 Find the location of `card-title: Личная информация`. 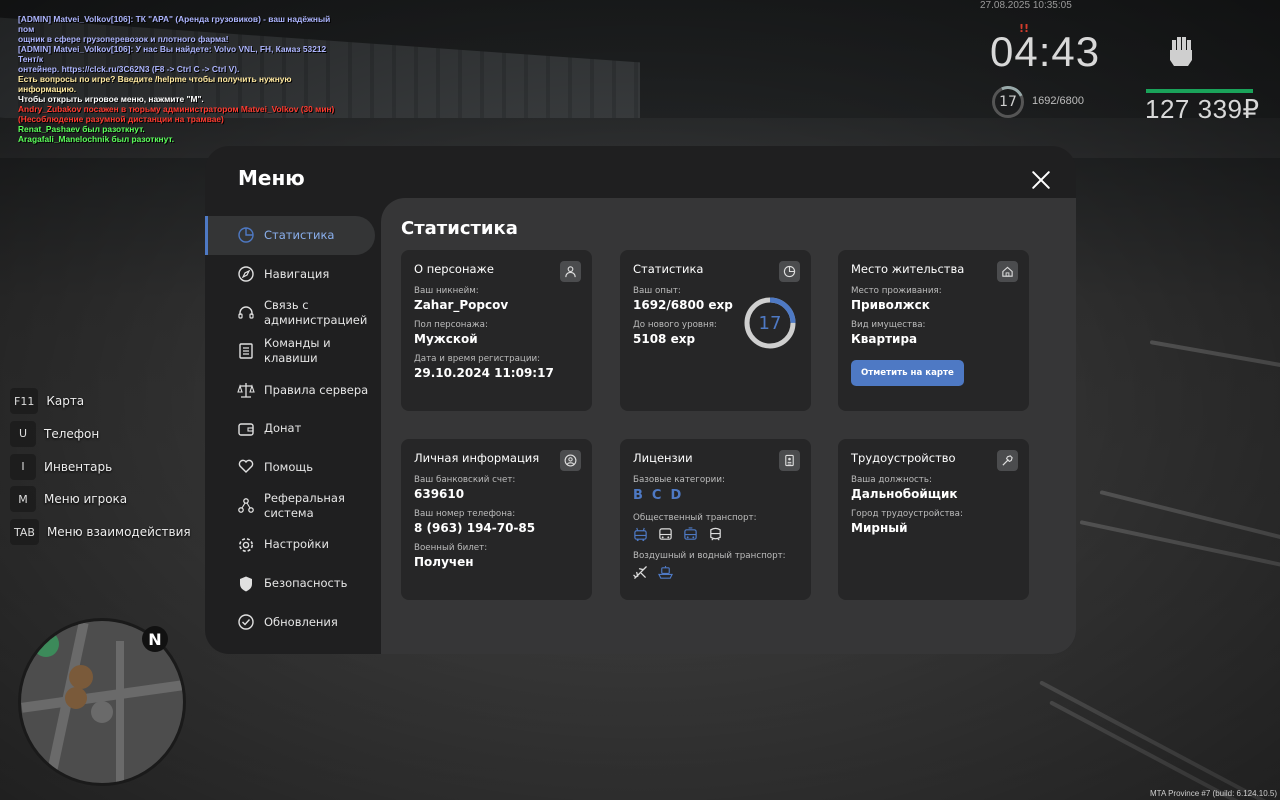

card-title: Личная информация is located at coordinates (477, 458).